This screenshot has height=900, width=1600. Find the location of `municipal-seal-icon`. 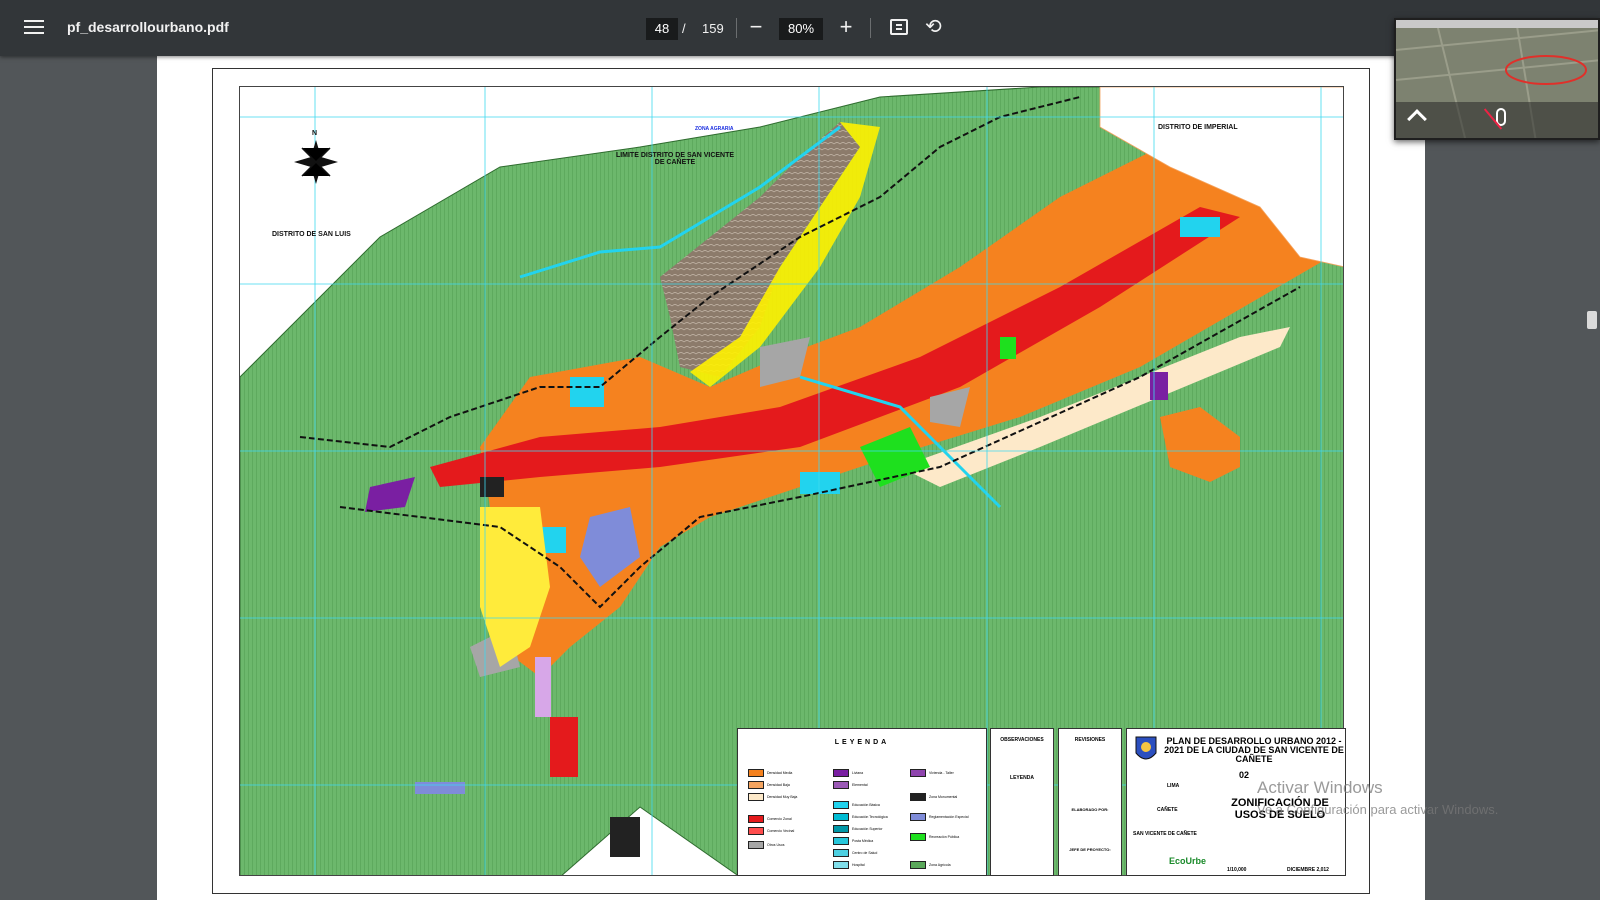

municipal-seal-icon is located at coordinates (1146, 748).